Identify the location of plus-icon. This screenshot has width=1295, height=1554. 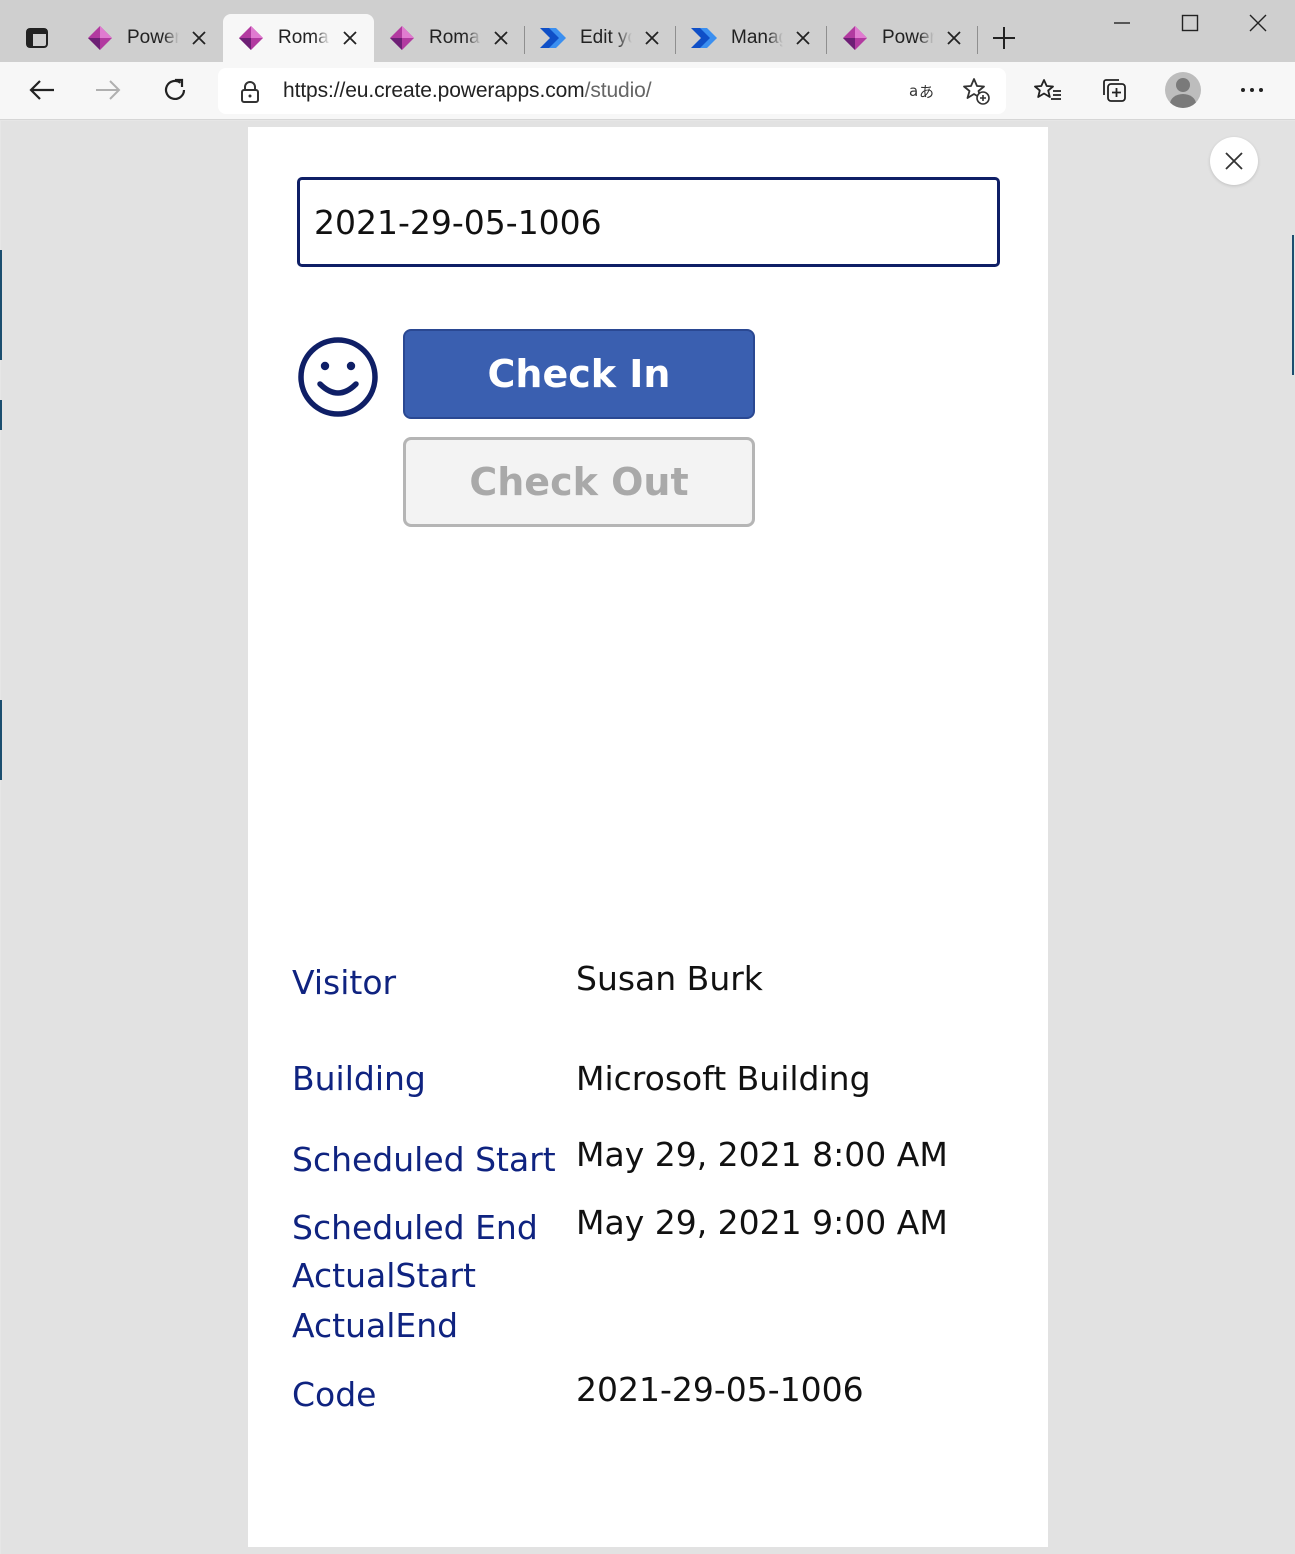
(1004, 38).